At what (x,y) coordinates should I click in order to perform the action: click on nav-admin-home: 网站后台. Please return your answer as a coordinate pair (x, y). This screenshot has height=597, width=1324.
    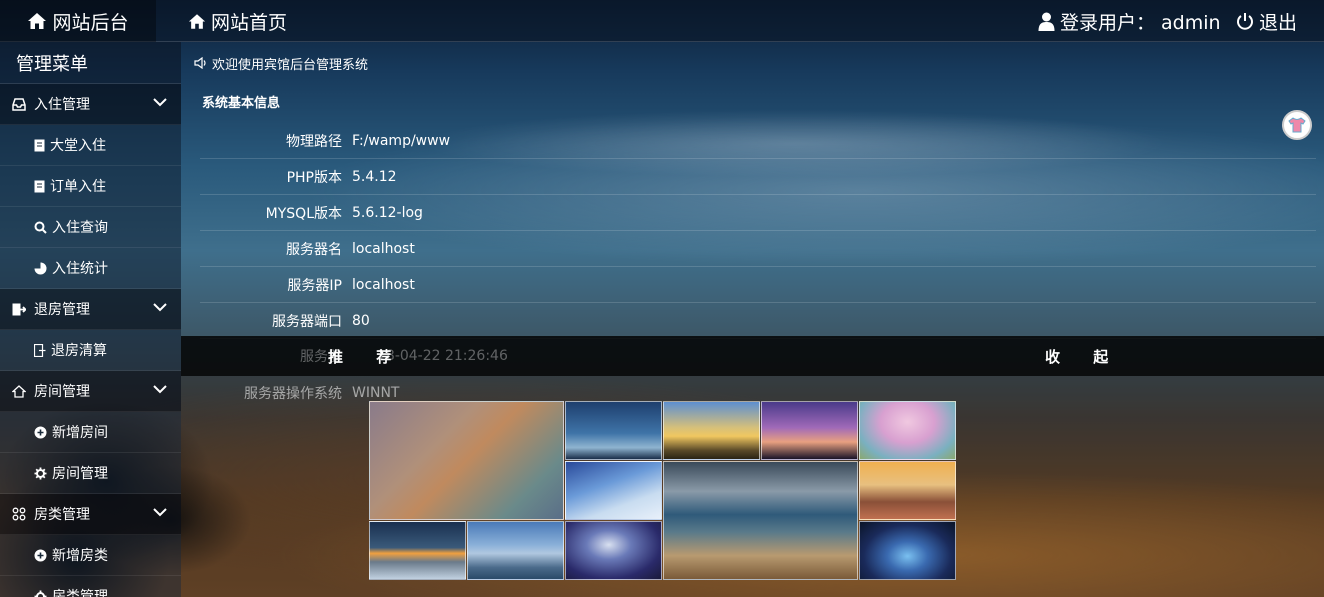
    Looking at the image, I should click on (78, 21).